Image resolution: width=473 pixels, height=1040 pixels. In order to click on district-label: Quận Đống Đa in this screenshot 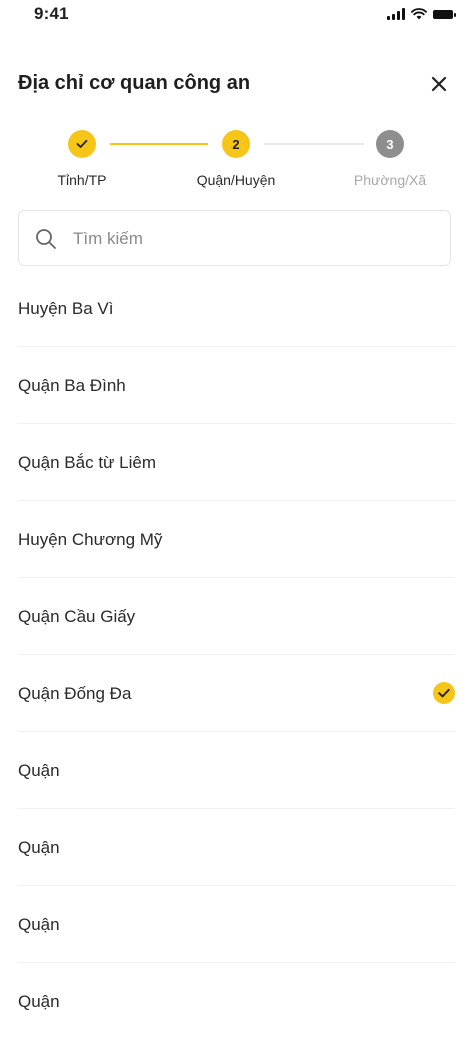, I will do `click(75, 693)`.